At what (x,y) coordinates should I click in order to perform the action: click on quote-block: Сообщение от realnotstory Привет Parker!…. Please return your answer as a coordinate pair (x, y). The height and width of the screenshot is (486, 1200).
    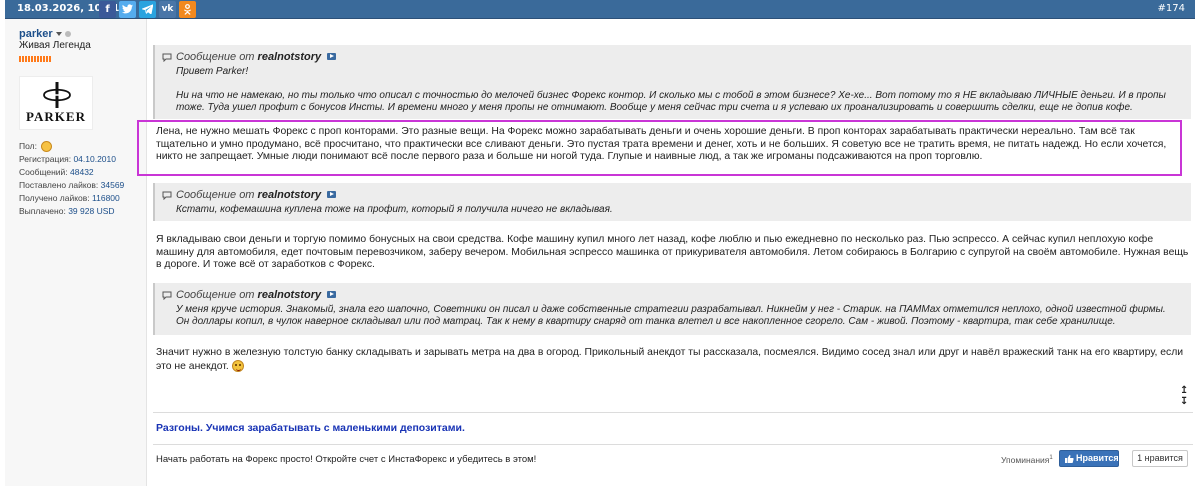
    Looking at the image, I should click on (672, 82).